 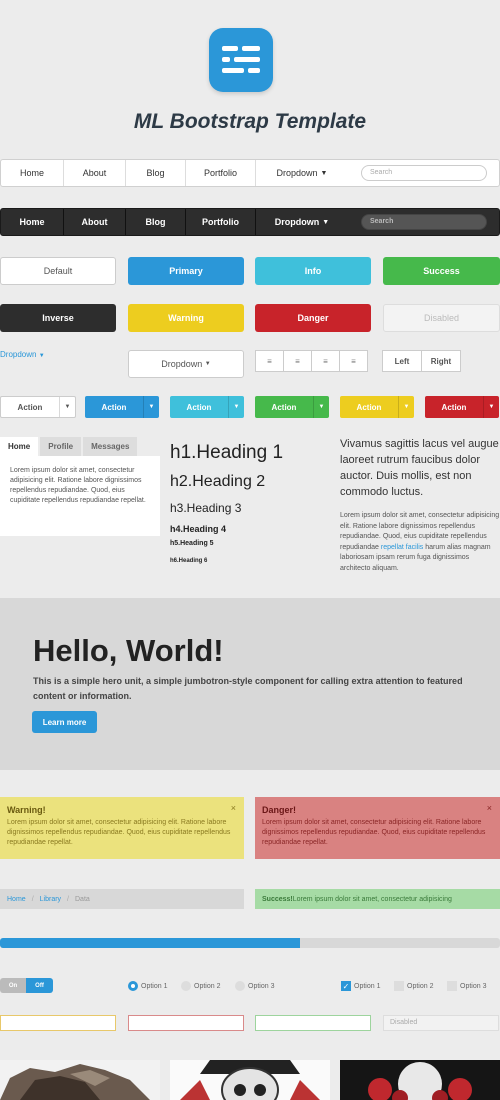 What do you see at coordinates (186, 318) in the screenshot?
I see `warning-button: Warning` at bounding box center [186, 318].